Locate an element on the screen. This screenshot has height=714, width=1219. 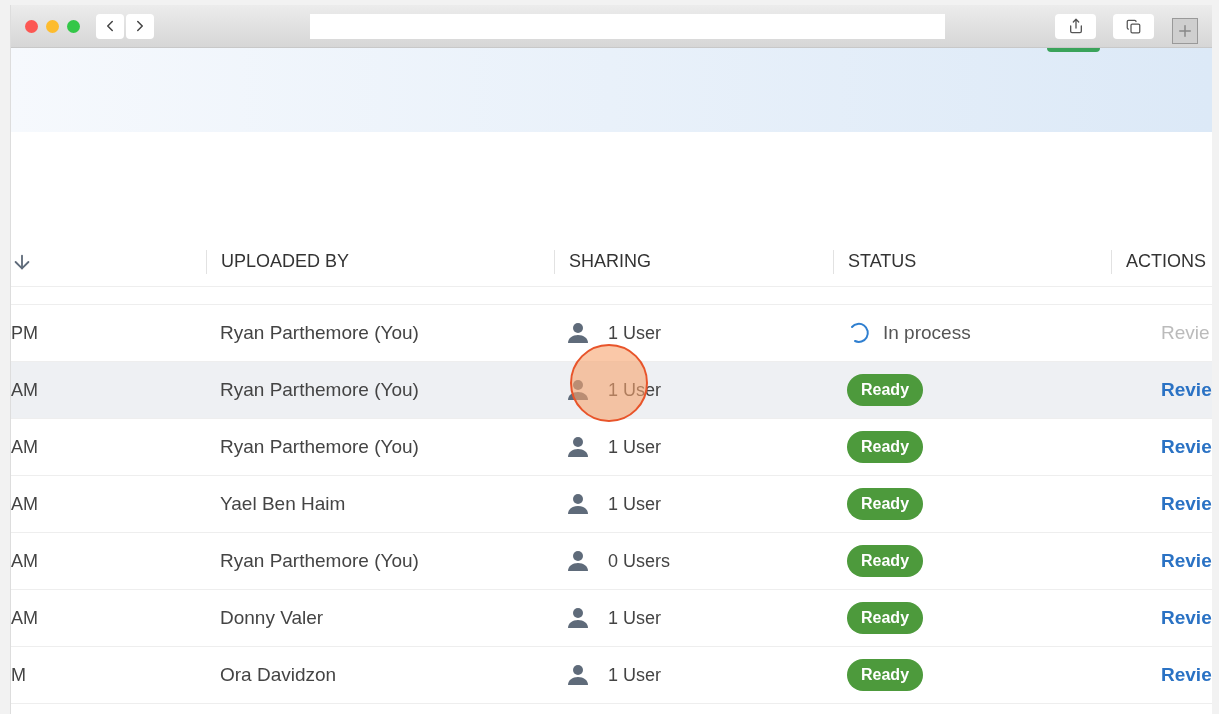
tabs-button is located at coordinates (1133, 26).